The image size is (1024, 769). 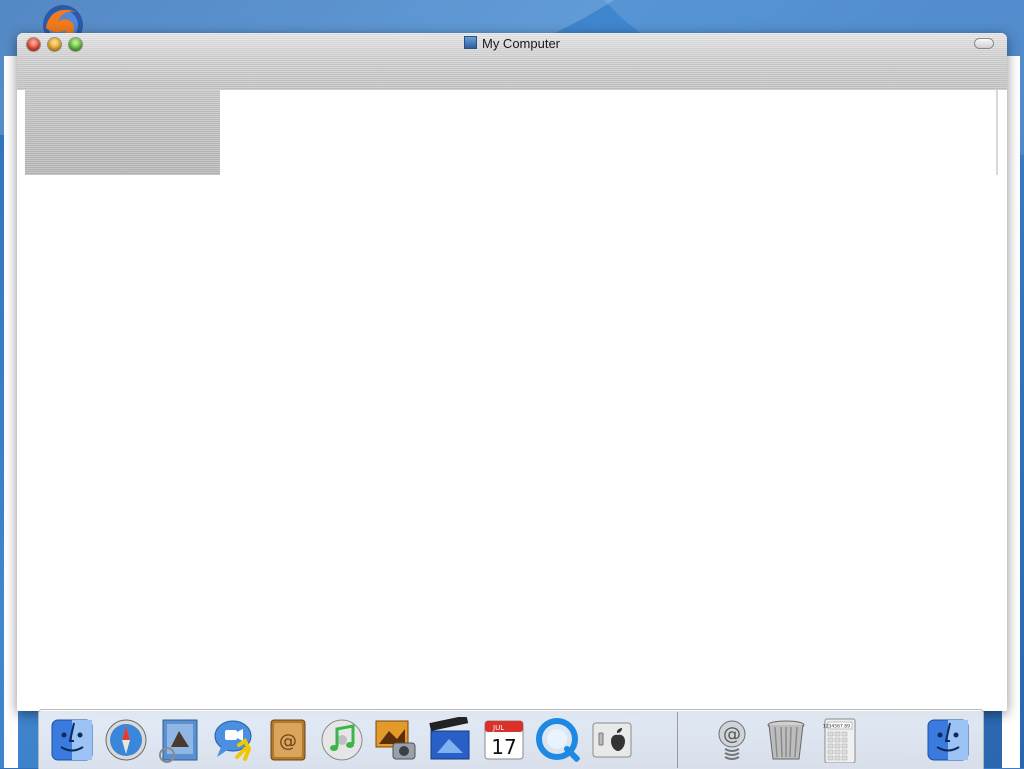 What do you see at coordinates (498, 728) in the screenshot?
I see `ical-month: JUL` at bounding box center [498, 728].